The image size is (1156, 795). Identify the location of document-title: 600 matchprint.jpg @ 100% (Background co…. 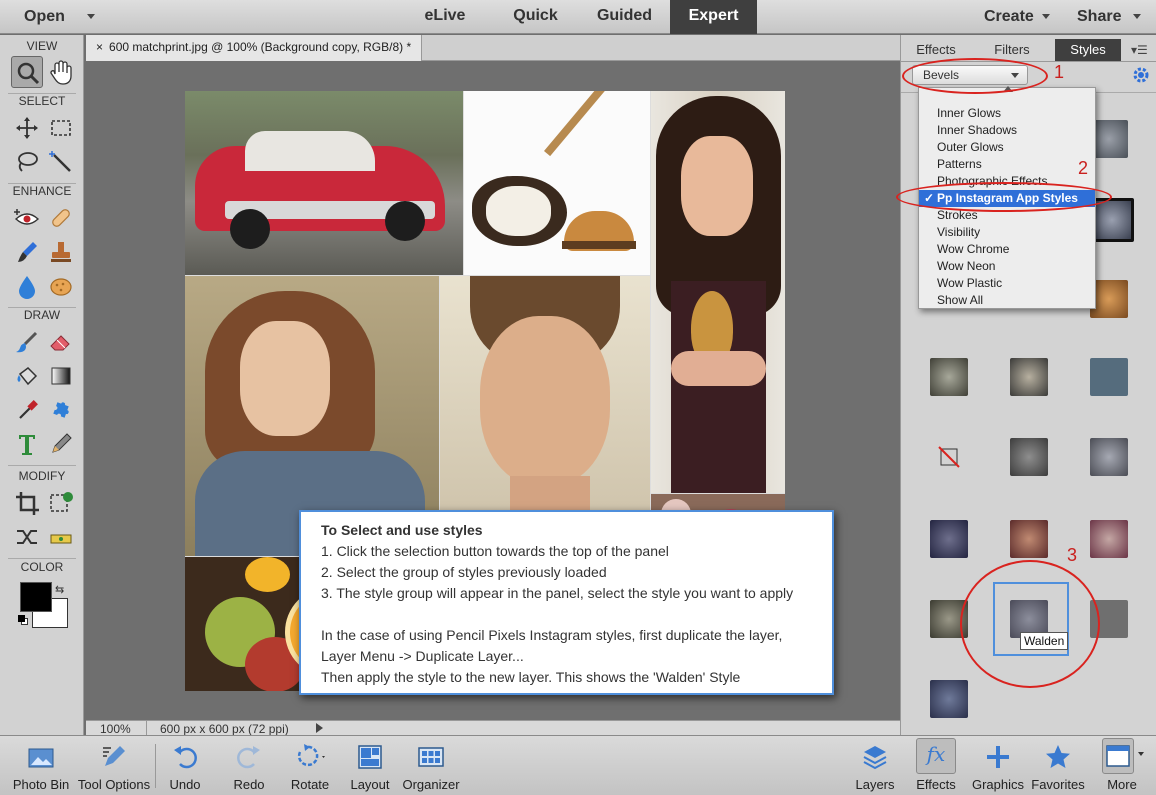
(260, 47).